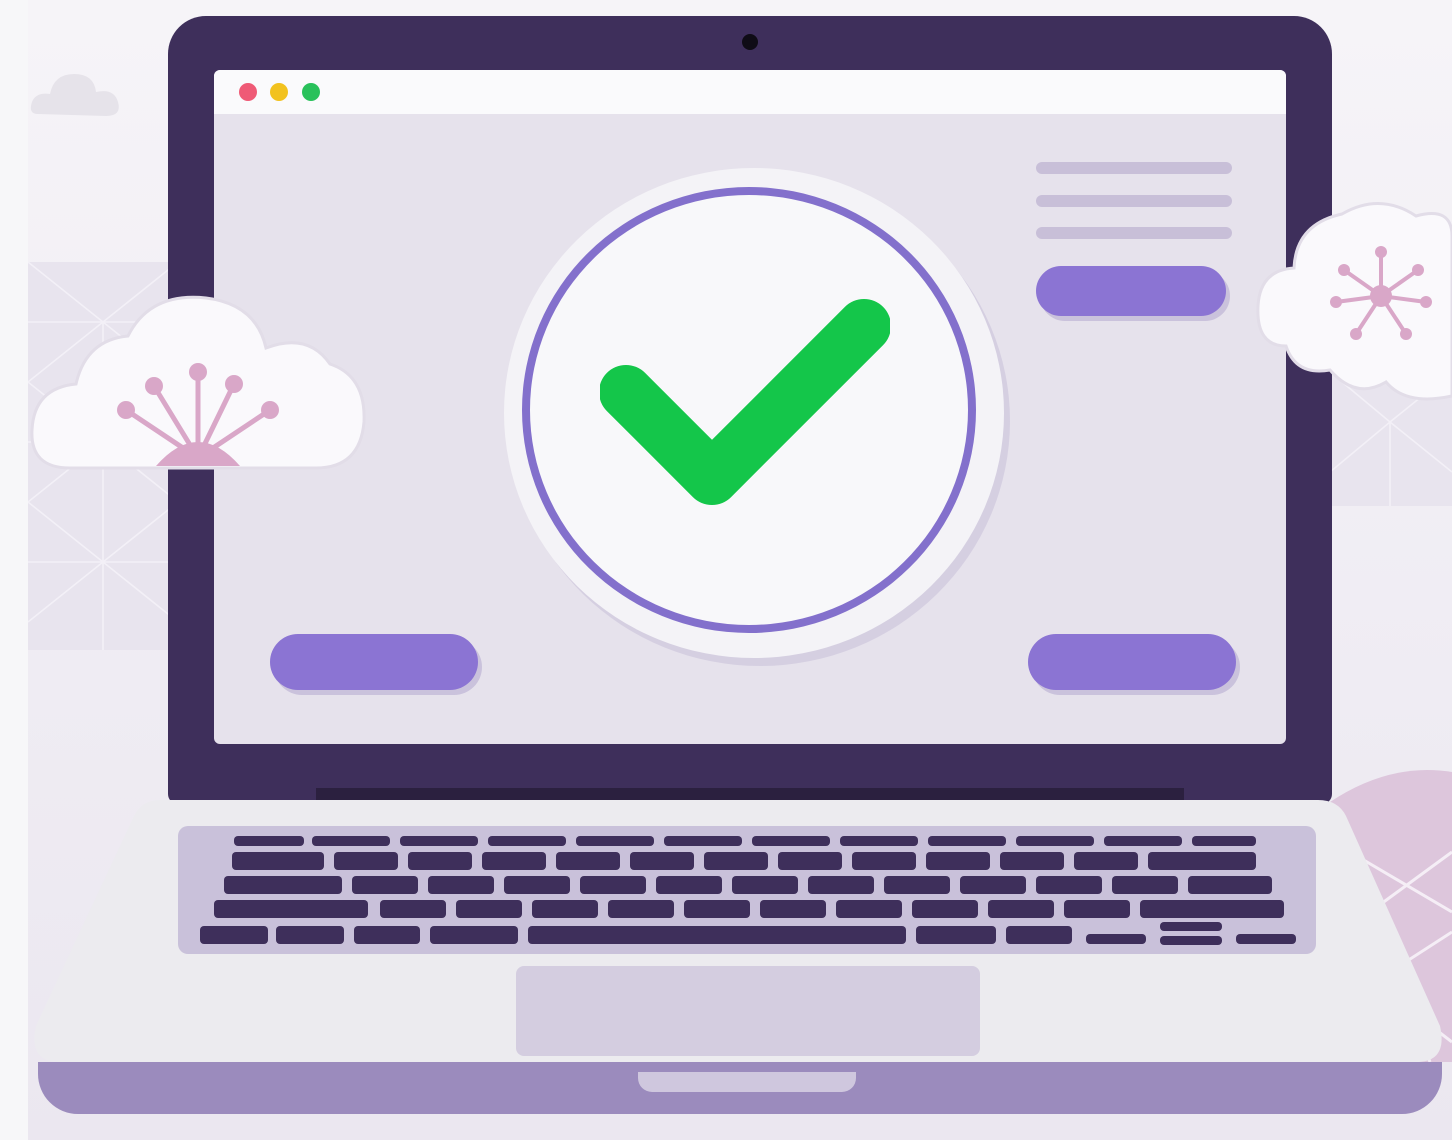 The image size is (1452, 1140). What do you see at coordinates (717, 935) in the screenshot?
I see `spacebar-key` at bounding box center [717, 935].